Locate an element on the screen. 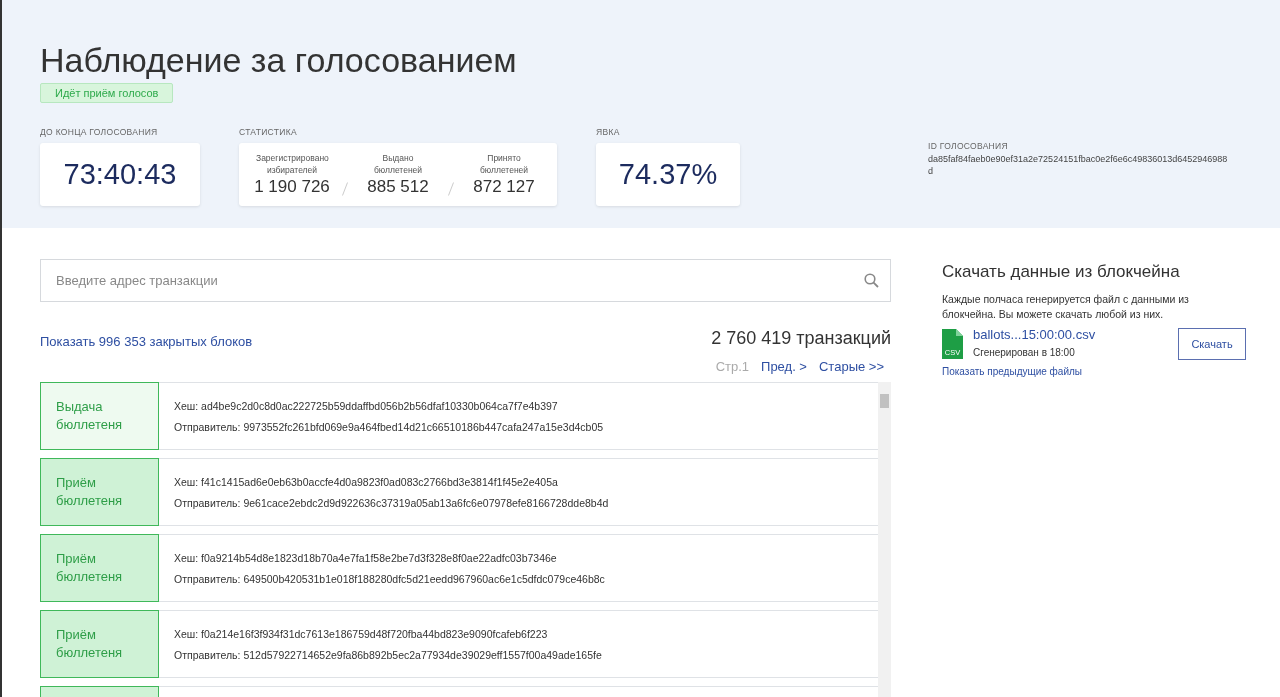 Image resolution: width=1280 pixels, height=697 pixels. search-field: Введите адрес транзакции is located at coordinates (465, 280).